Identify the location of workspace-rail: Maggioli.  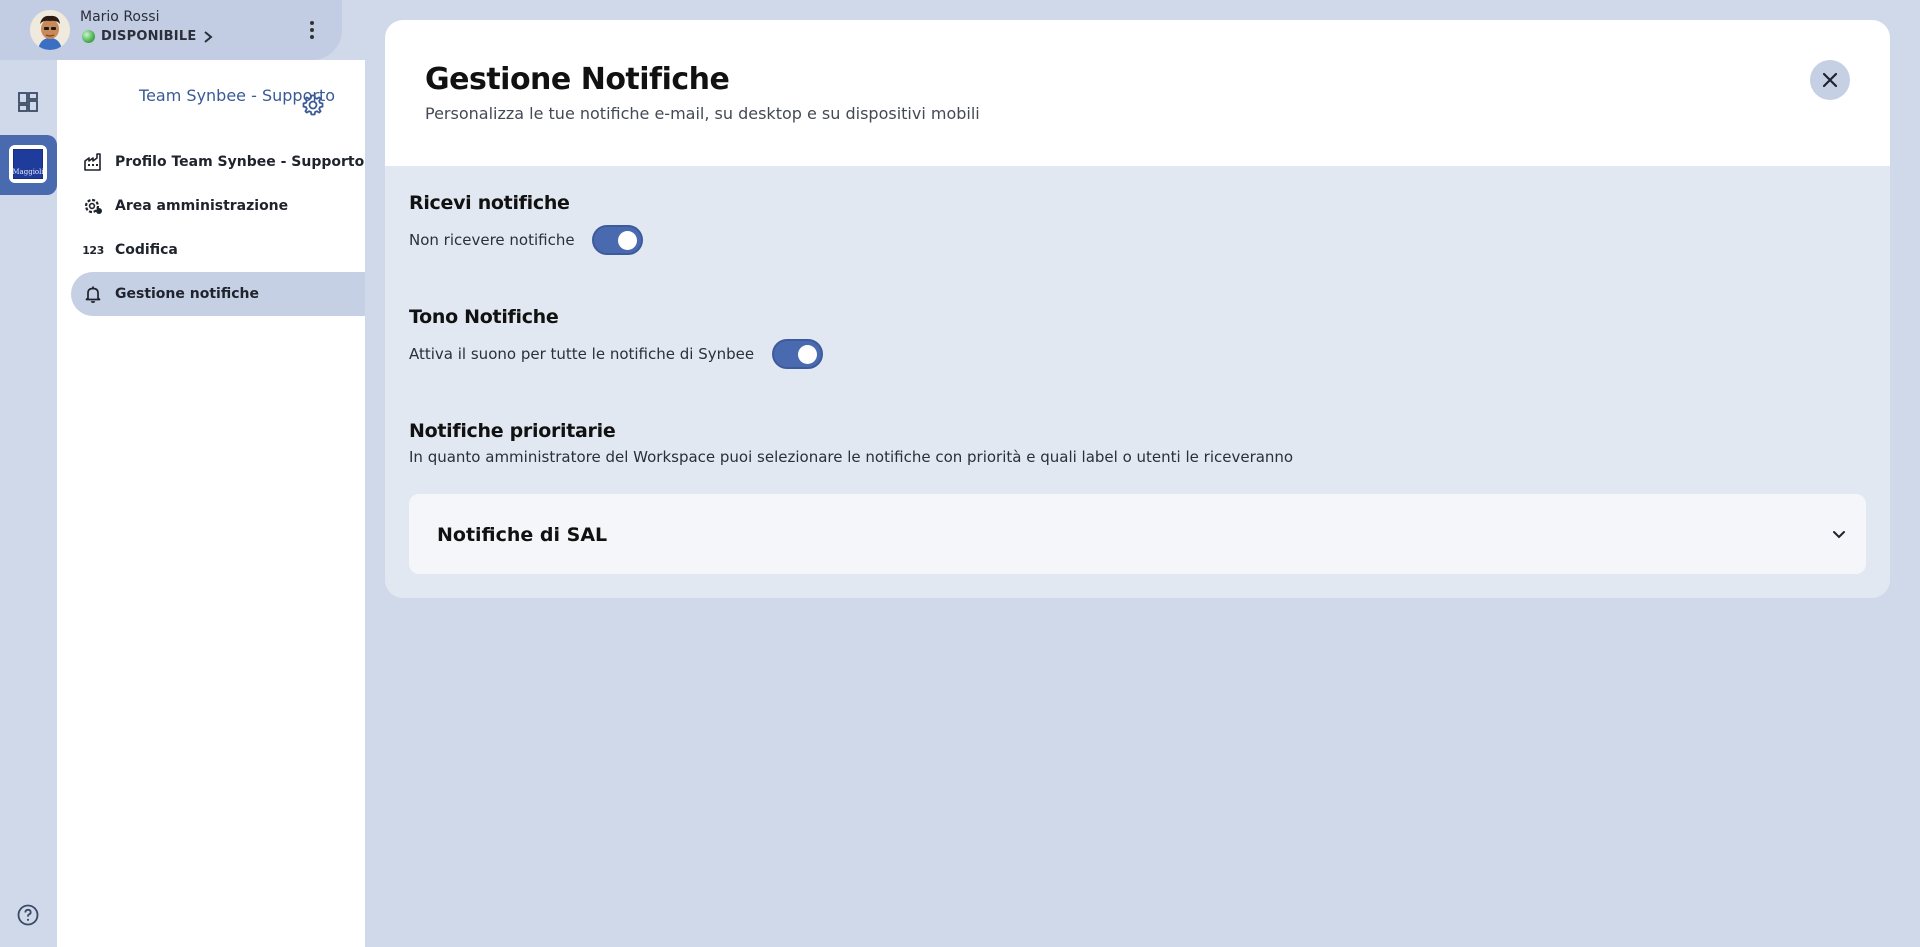
(28, 503).